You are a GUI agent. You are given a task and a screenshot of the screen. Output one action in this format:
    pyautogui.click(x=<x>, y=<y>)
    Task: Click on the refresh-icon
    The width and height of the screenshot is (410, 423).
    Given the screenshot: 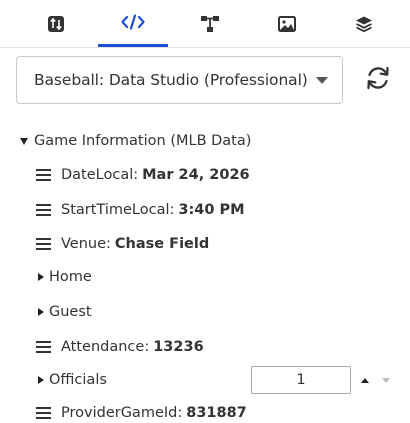 What is the action you would take?
    pyautogui.click(x=378, y=78)
    